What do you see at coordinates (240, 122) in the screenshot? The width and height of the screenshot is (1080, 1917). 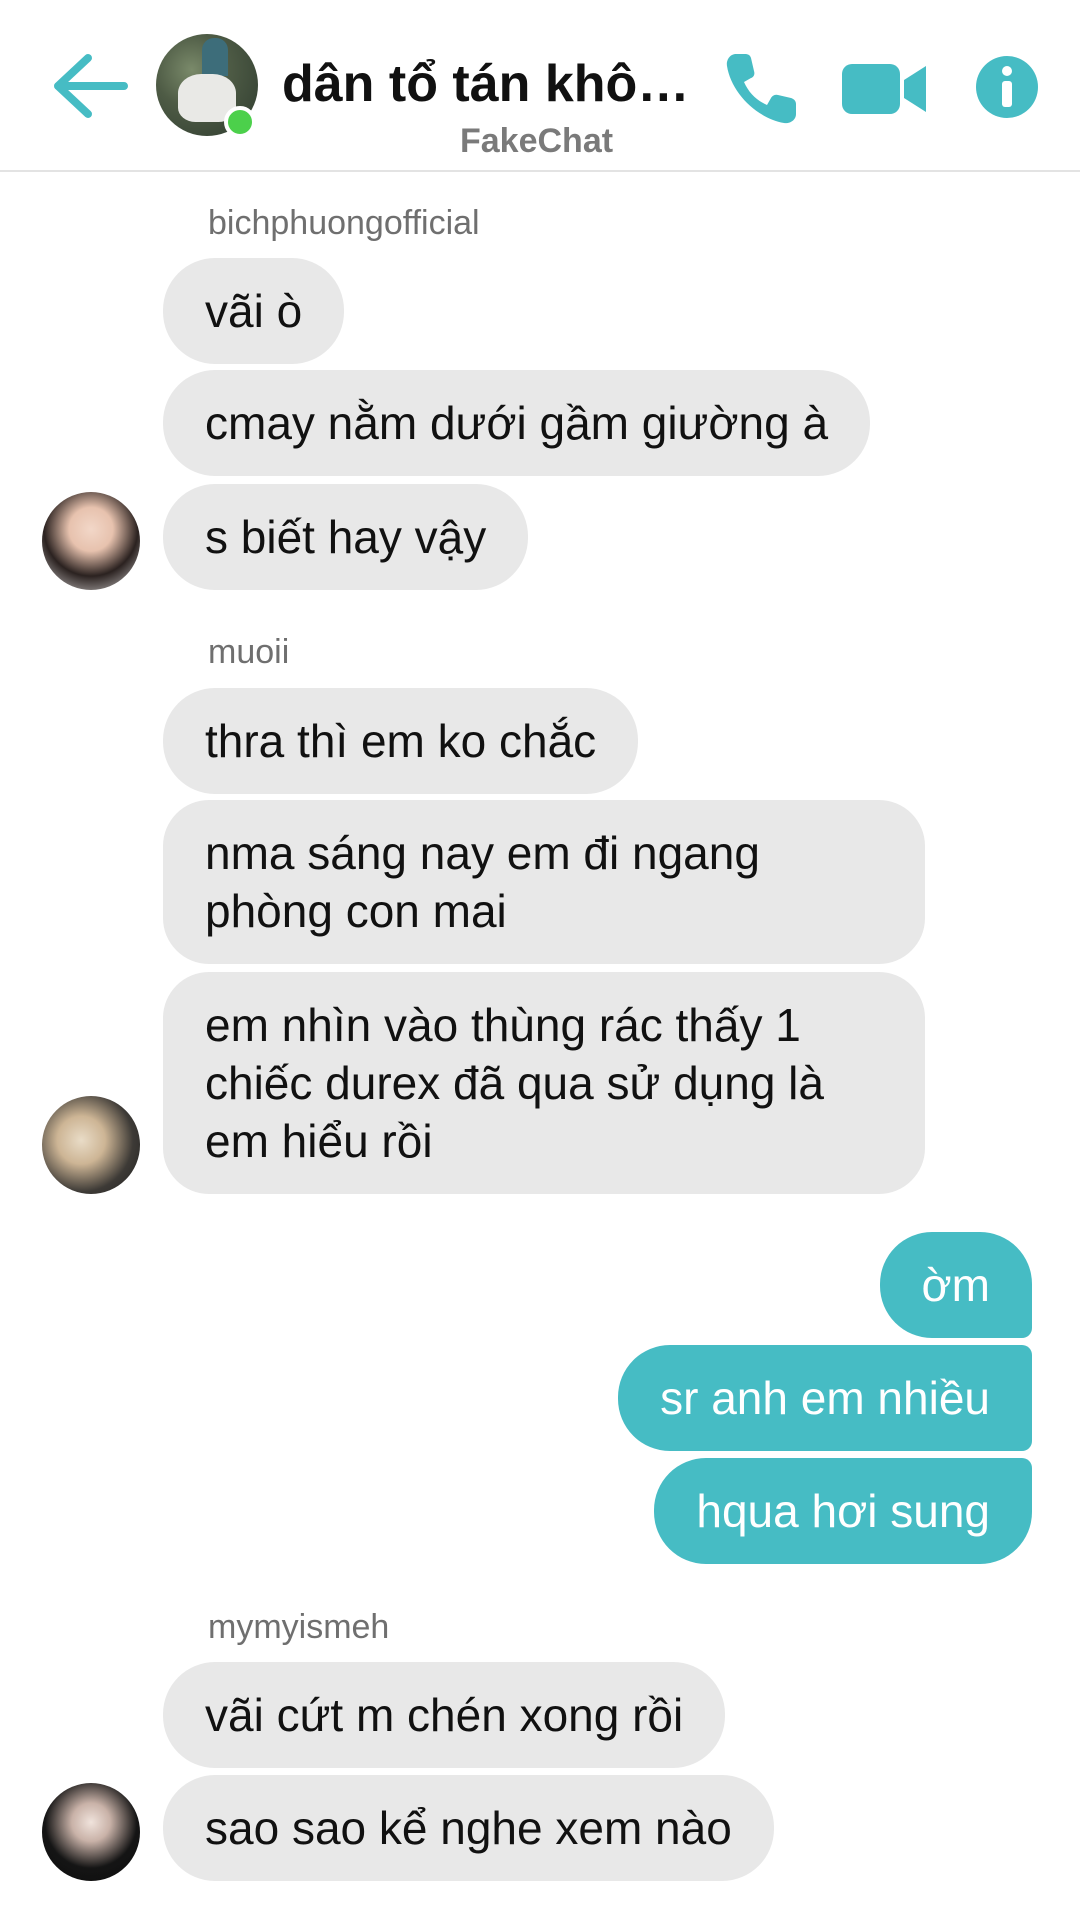 I see `online-status-dot` at bounding box center [240, 122].